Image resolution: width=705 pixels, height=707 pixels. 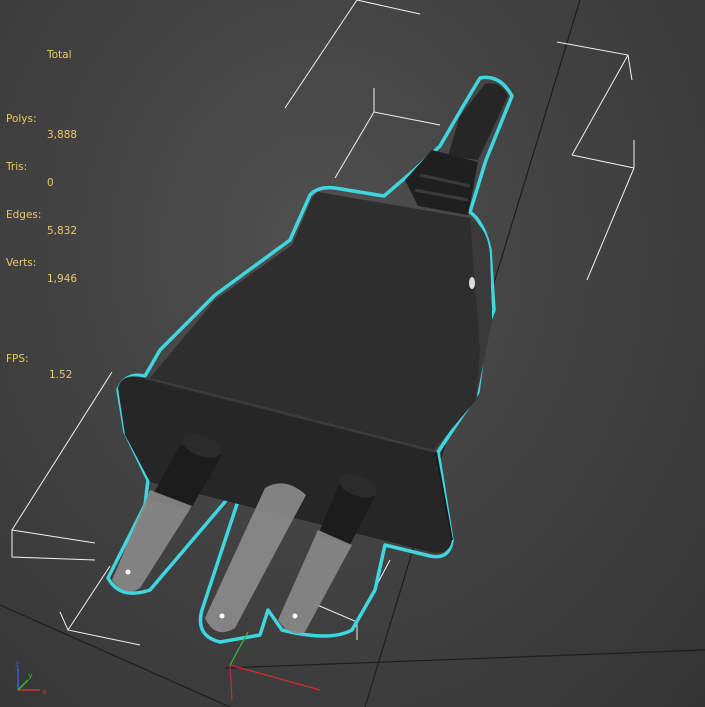 I want to click on stats-value: 0, so click(x=50, y=183).